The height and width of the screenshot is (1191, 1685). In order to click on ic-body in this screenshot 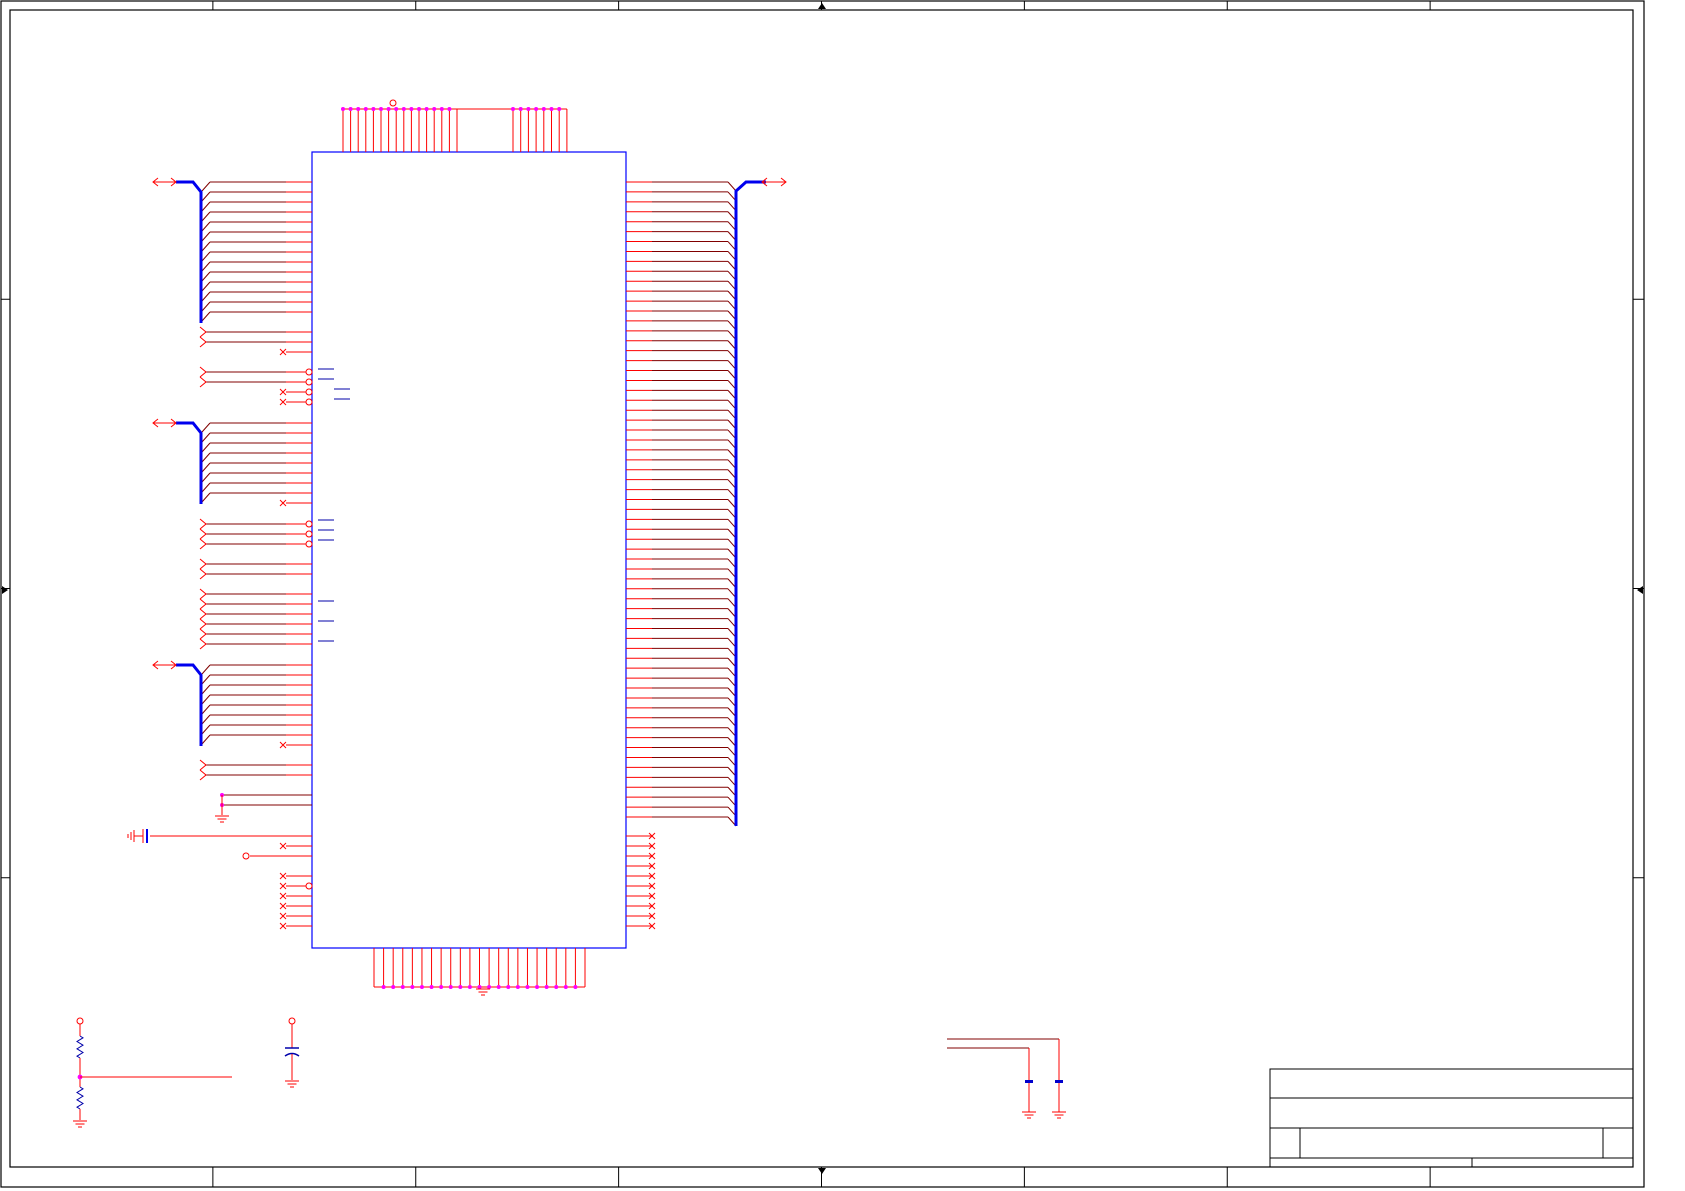, I will do `click(469, 550)`.